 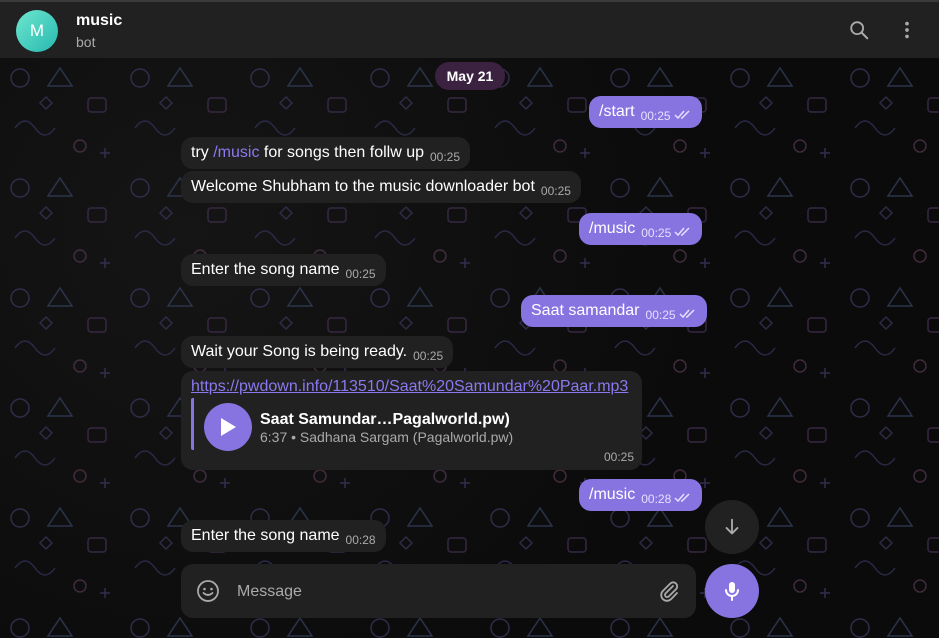 What do you see at coordinates (617, 111) in the screenshot?
I see `message-text: /start` at bounding box center [617, 111].